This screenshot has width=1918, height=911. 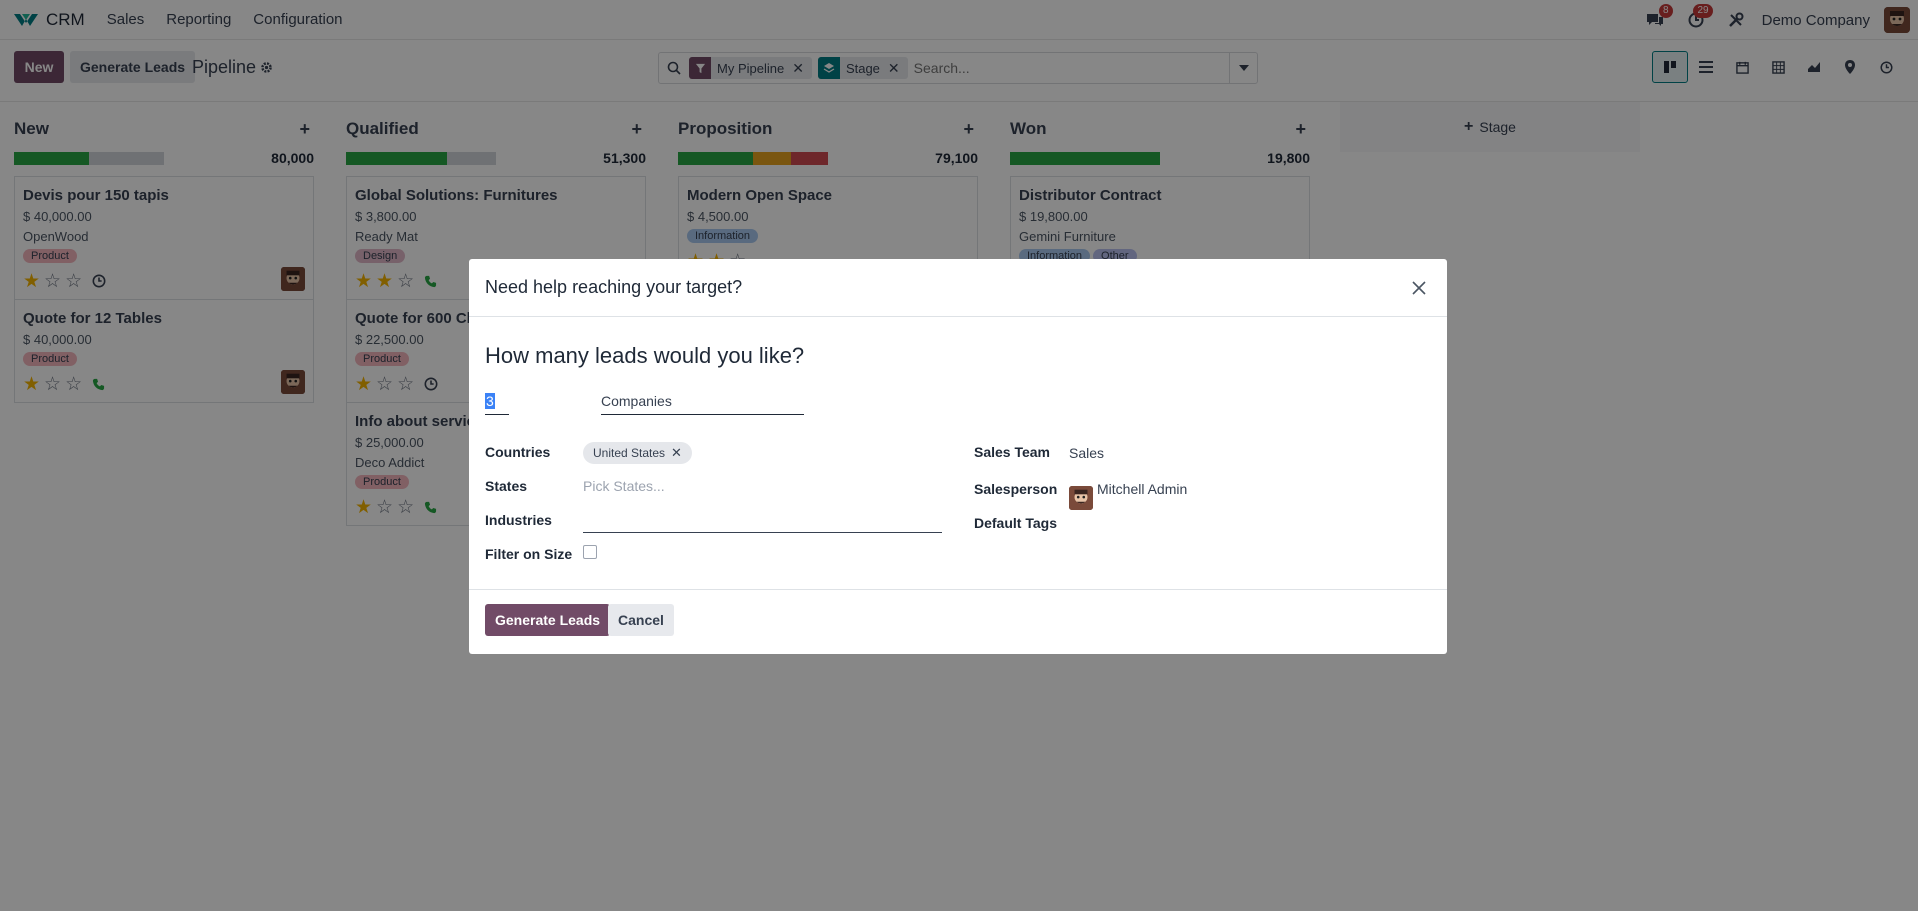 What do you see at coordinates (702, 404) in the screenshot?
I see `lead-type-select: Companies` at bounding box center [702, 404].